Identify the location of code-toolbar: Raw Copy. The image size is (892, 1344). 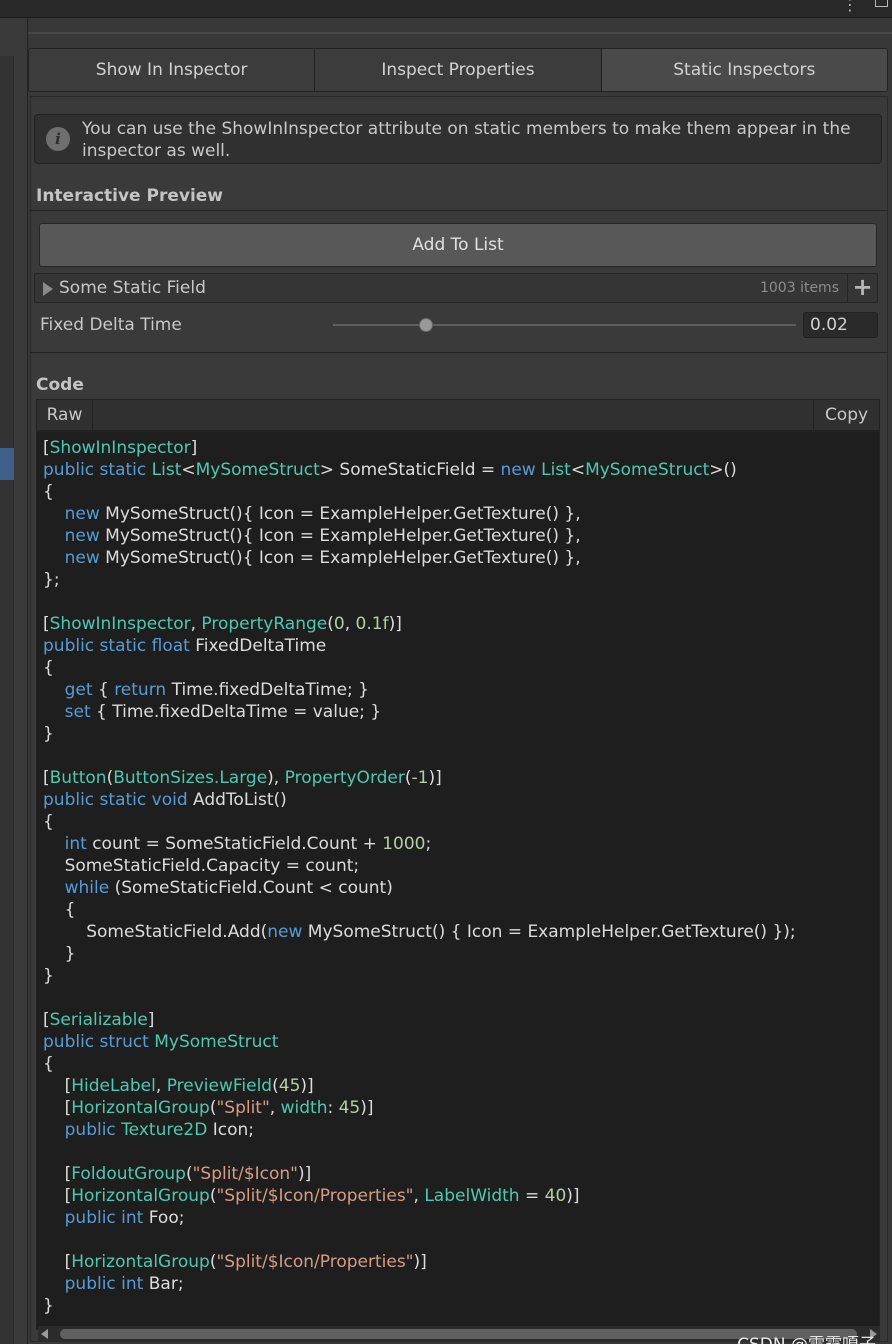
(458, 415).